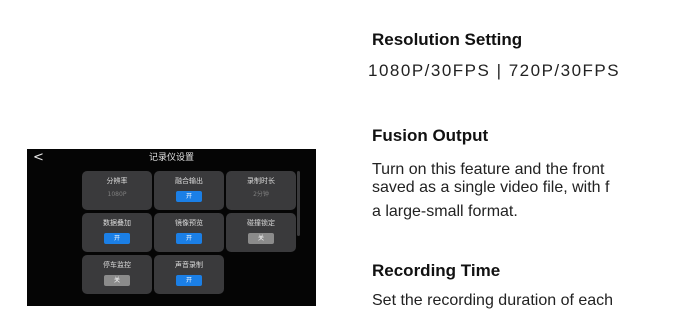  I want to click on parking-monitor-toggle: 关, so click(117, 280).